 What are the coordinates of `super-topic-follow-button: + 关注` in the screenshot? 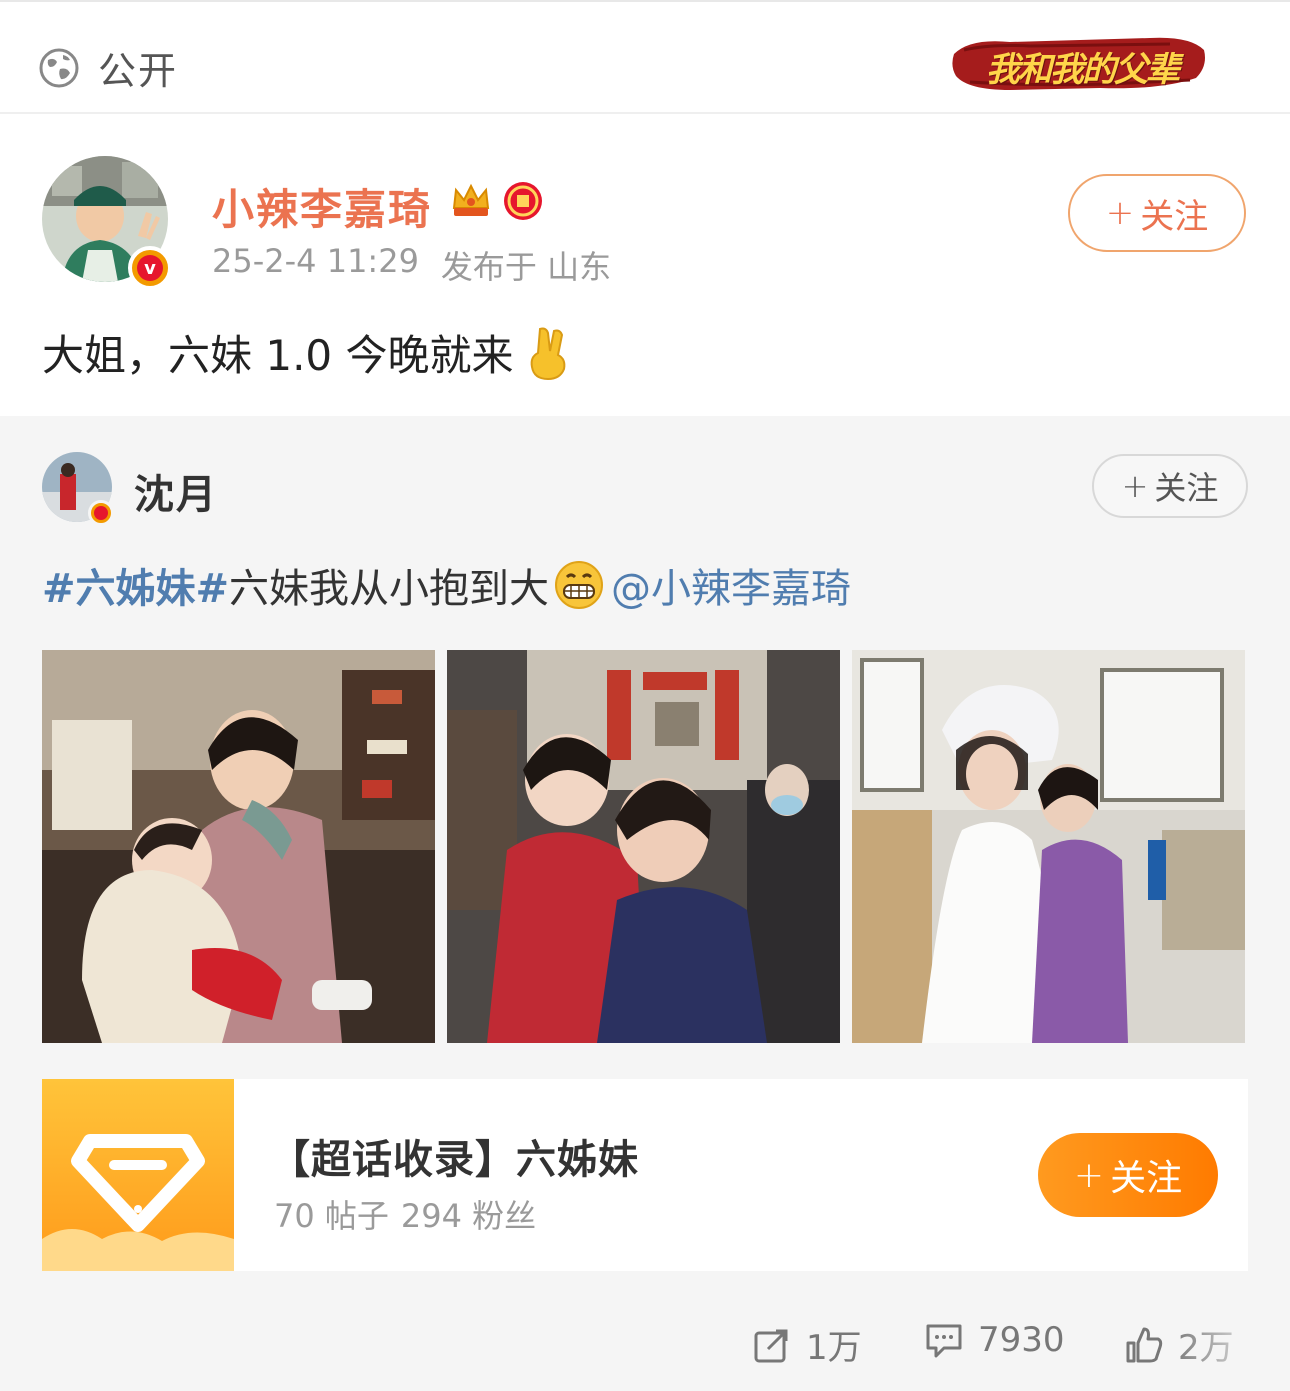 It's located at (1128, 1175).